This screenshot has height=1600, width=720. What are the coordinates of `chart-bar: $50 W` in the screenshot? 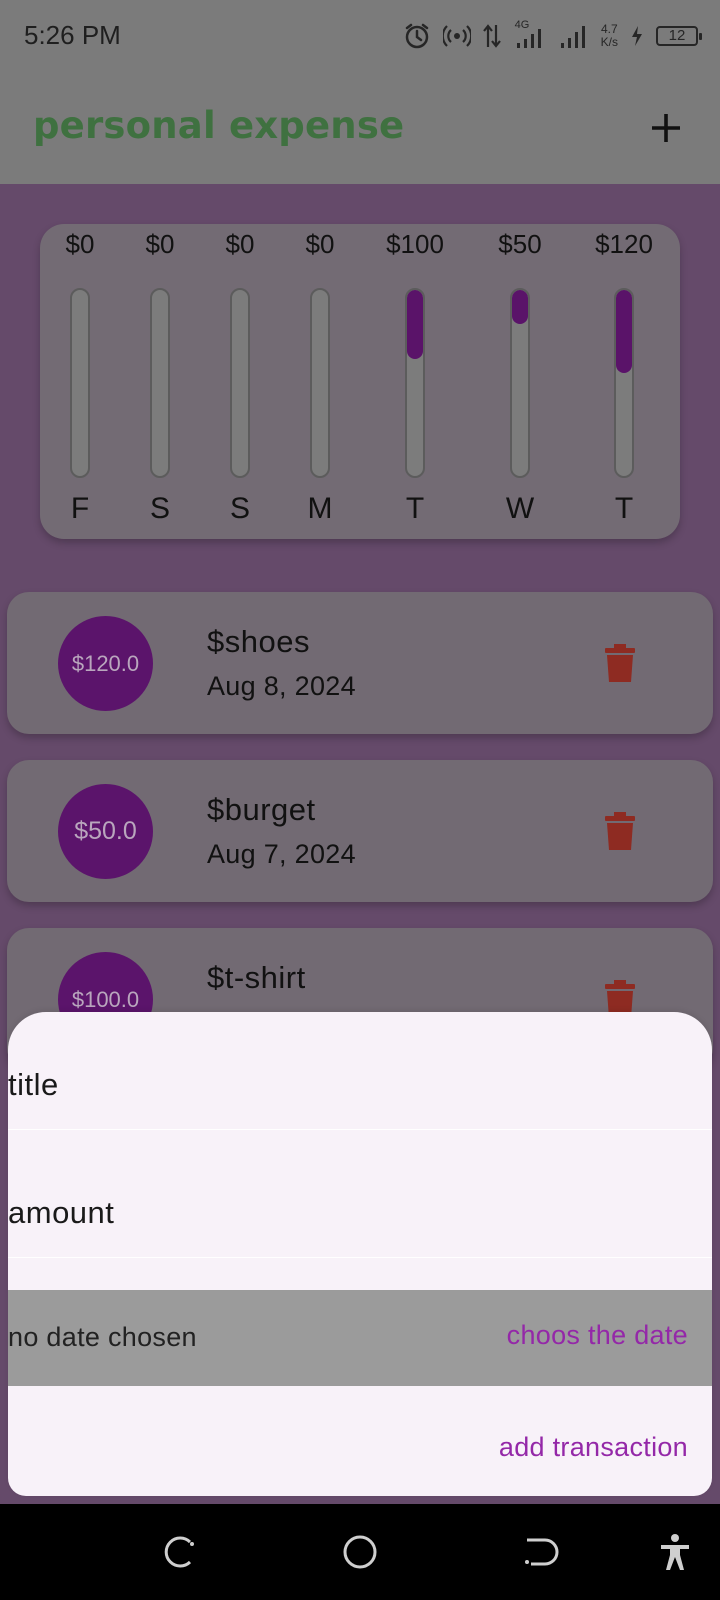 It's located at (520, 381).